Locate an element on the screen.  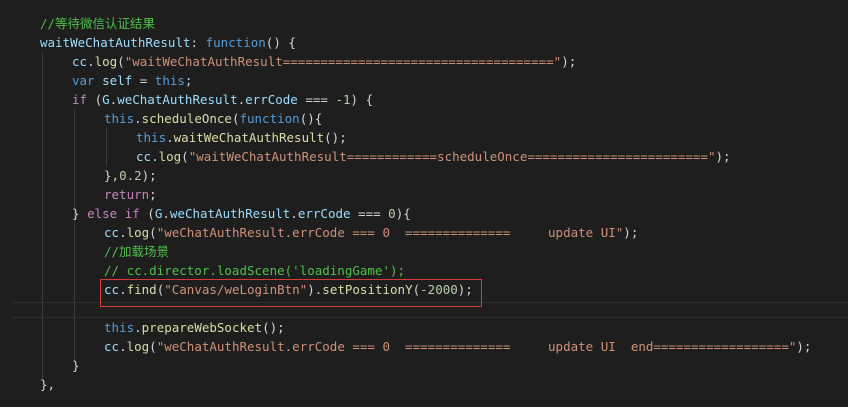
code-token: // cc.director.loadScene('loadingGame'); is located at coordinates (255, 270).